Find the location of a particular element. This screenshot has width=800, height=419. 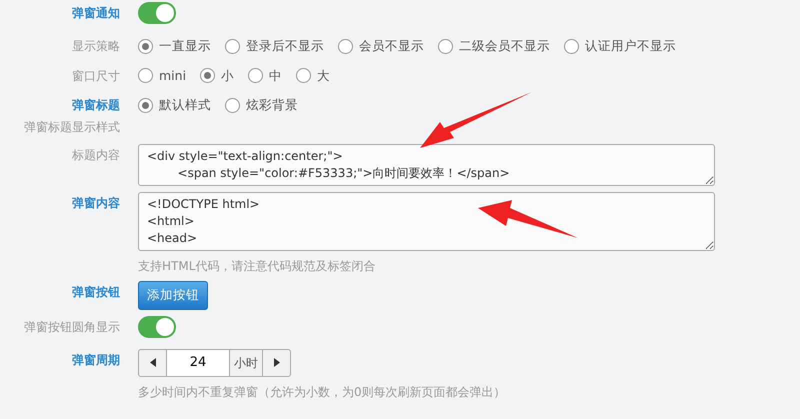

field-label: 弹窗标题 is located at coordinates (96, 105).